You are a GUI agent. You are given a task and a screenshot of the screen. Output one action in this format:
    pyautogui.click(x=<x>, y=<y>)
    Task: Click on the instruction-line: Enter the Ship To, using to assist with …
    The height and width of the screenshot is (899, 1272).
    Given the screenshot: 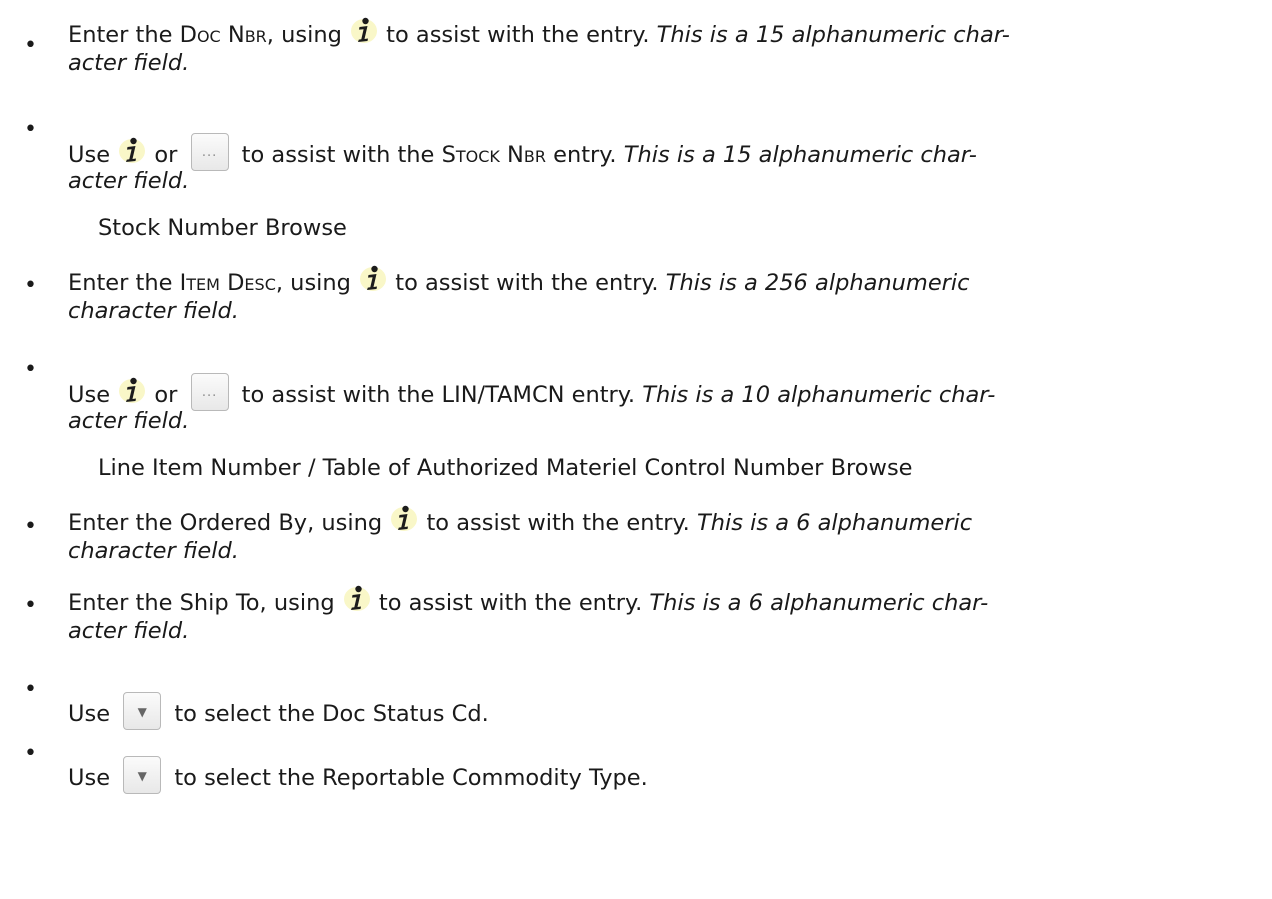 What is the action you would take?
    pyautogui.click(x=528, y=601)
    